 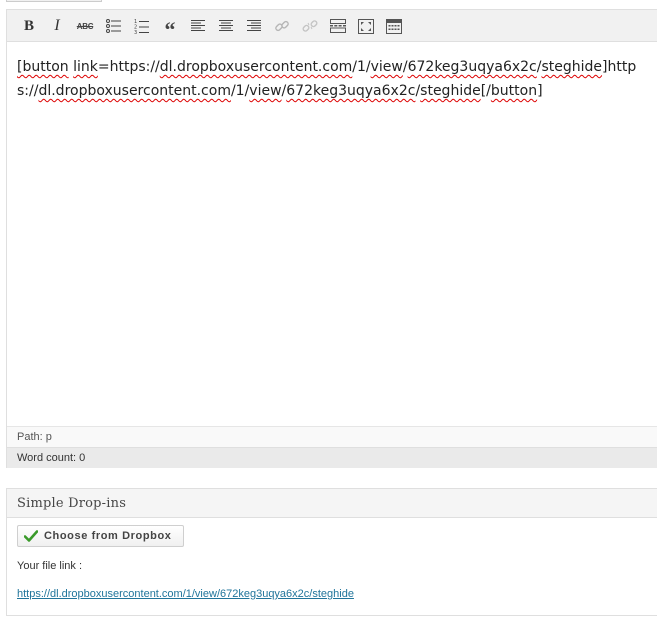 What do you see at coordinates (85, 67) in the screenshot?
I see `editor-text: link` at bounding box center [85, 67].